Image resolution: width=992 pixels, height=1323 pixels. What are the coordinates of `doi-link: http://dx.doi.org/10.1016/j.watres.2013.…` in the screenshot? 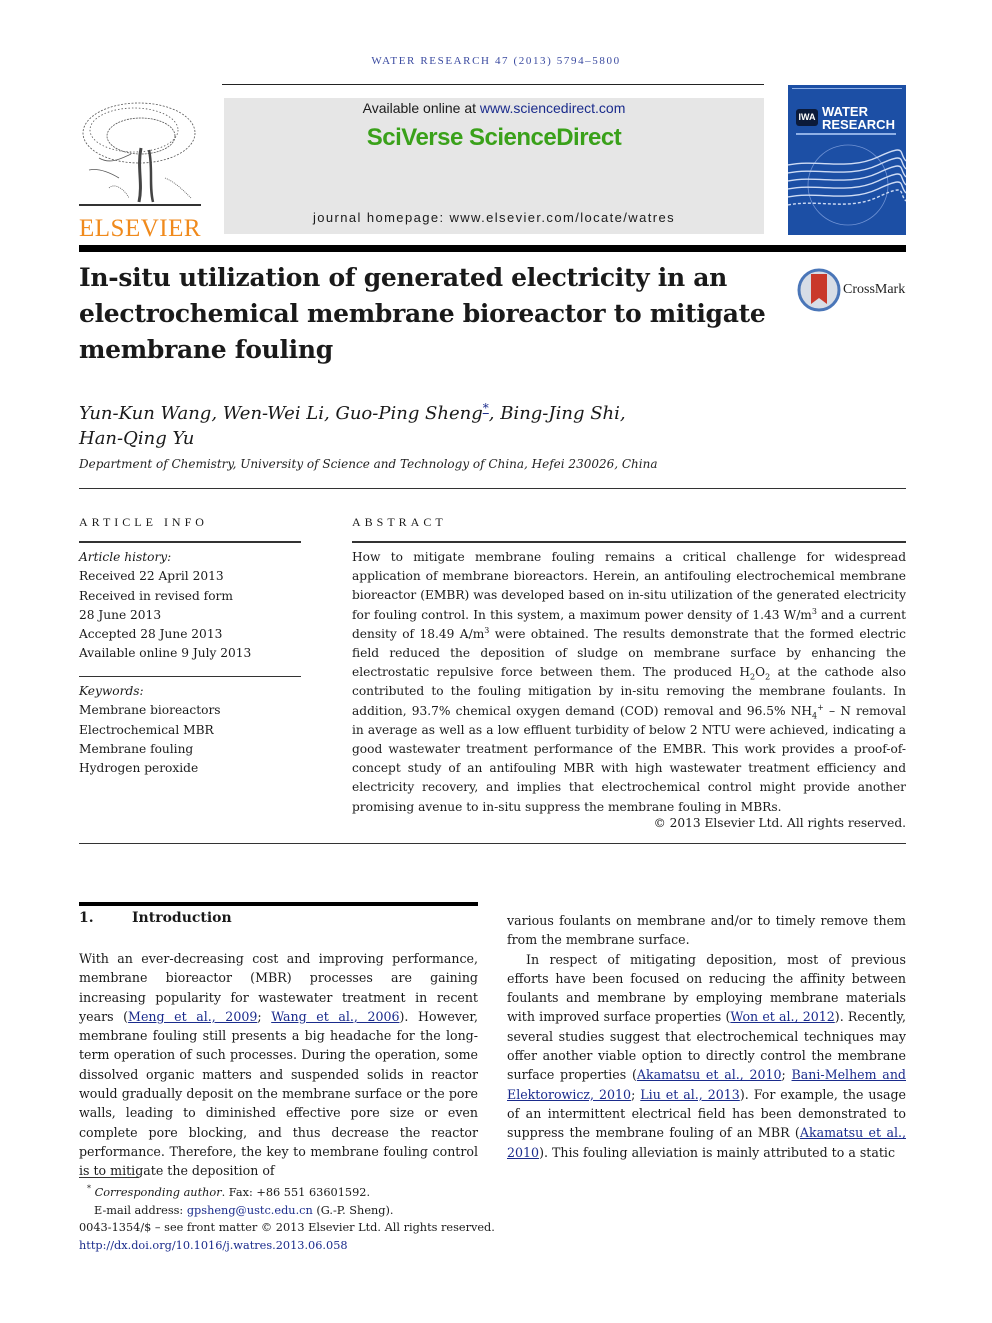 It's located at (213, 1245).